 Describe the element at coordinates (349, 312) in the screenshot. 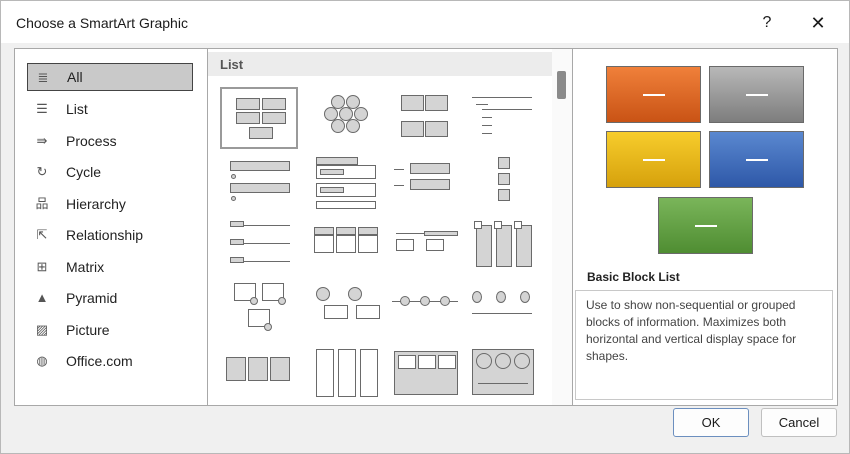

I see `layout-circle-accent-list` at that location.